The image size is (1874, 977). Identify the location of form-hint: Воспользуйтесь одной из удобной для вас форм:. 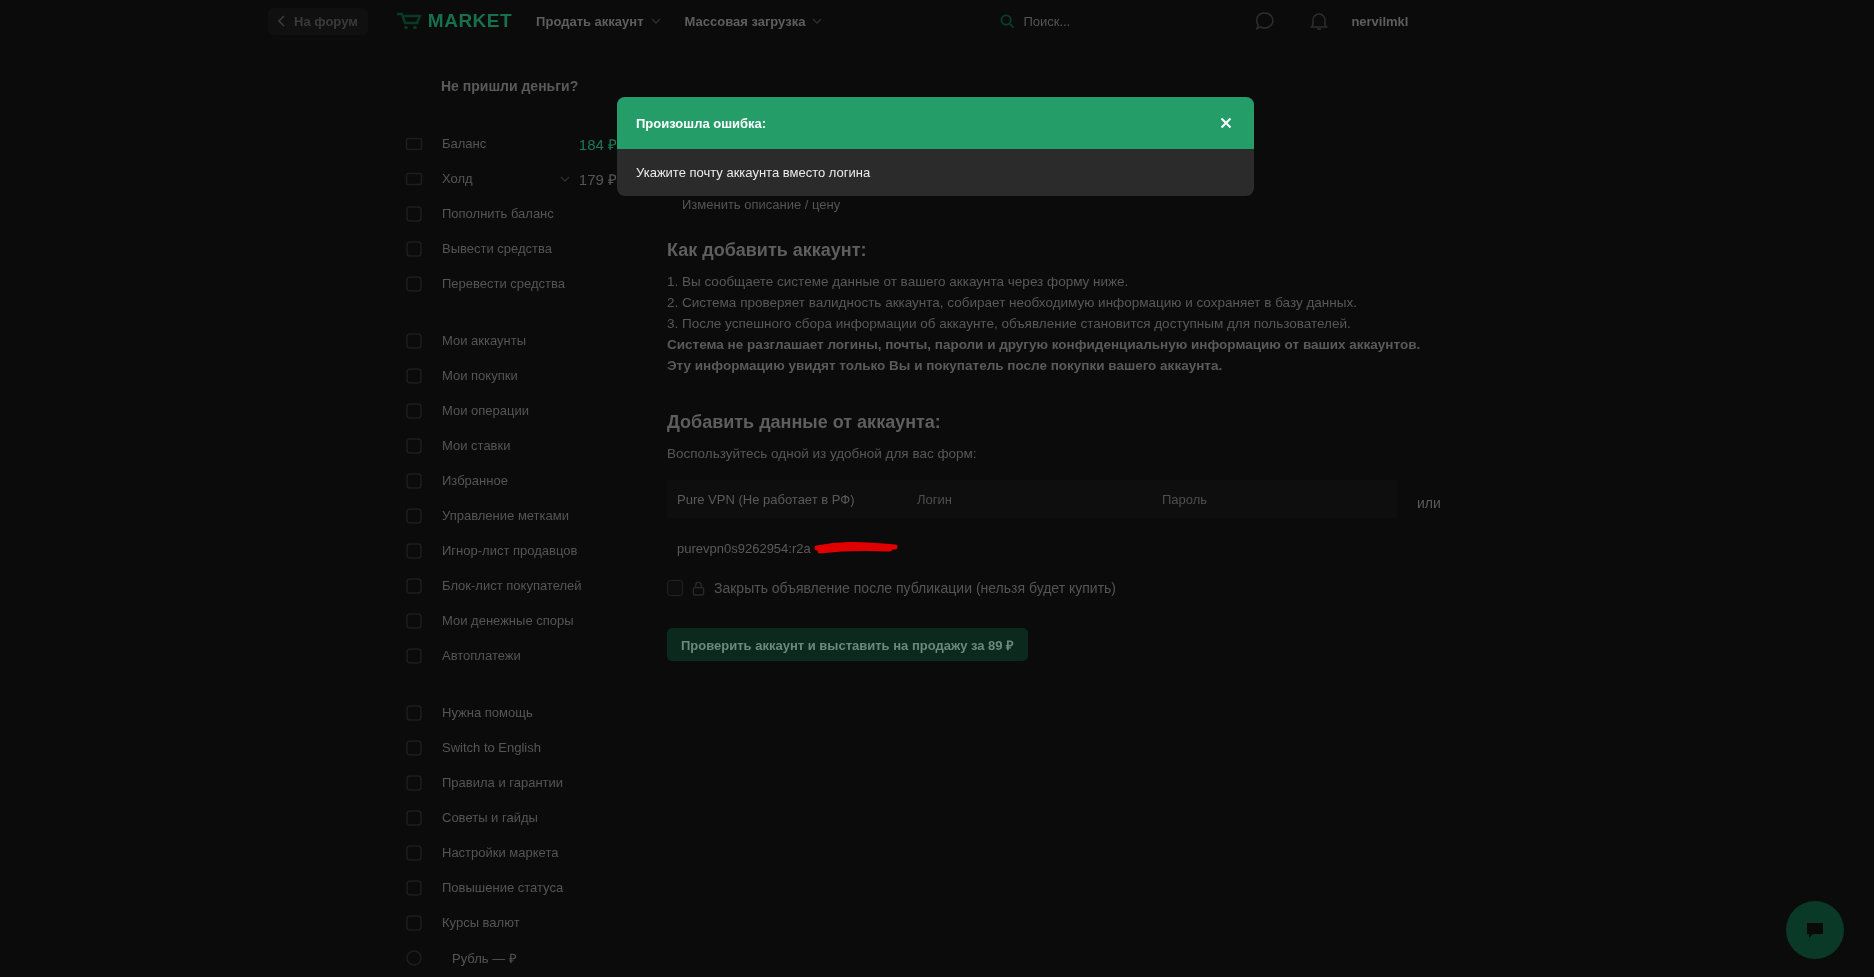
(822, 454).